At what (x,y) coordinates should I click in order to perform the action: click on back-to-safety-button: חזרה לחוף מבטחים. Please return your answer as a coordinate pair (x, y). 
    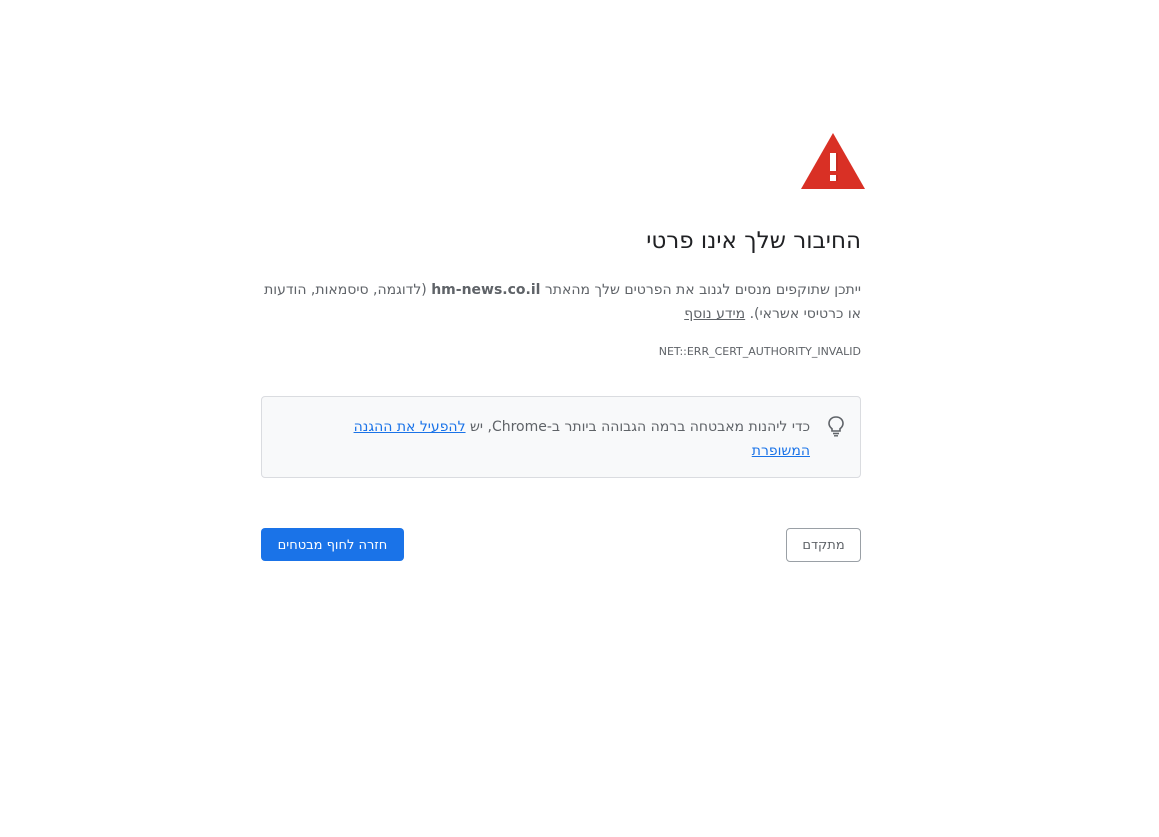
    Looking at the image, I should click on (332, 544).